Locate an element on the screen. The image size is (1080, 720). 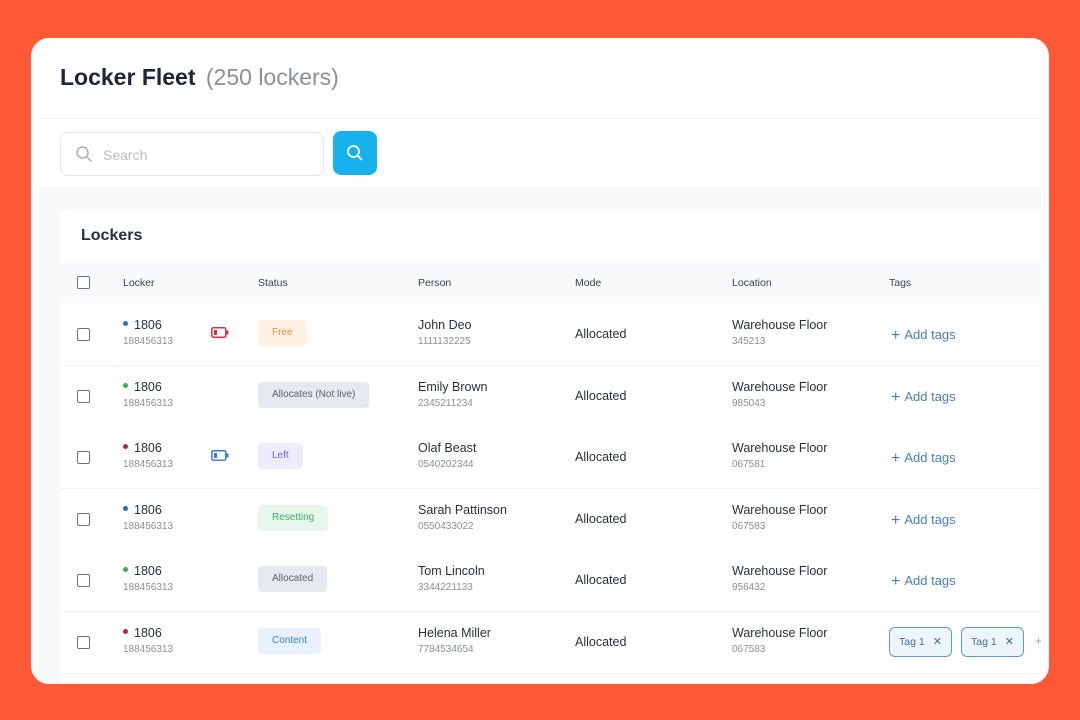
person-phone: 2345211234 is located at coordinates (445, 403).